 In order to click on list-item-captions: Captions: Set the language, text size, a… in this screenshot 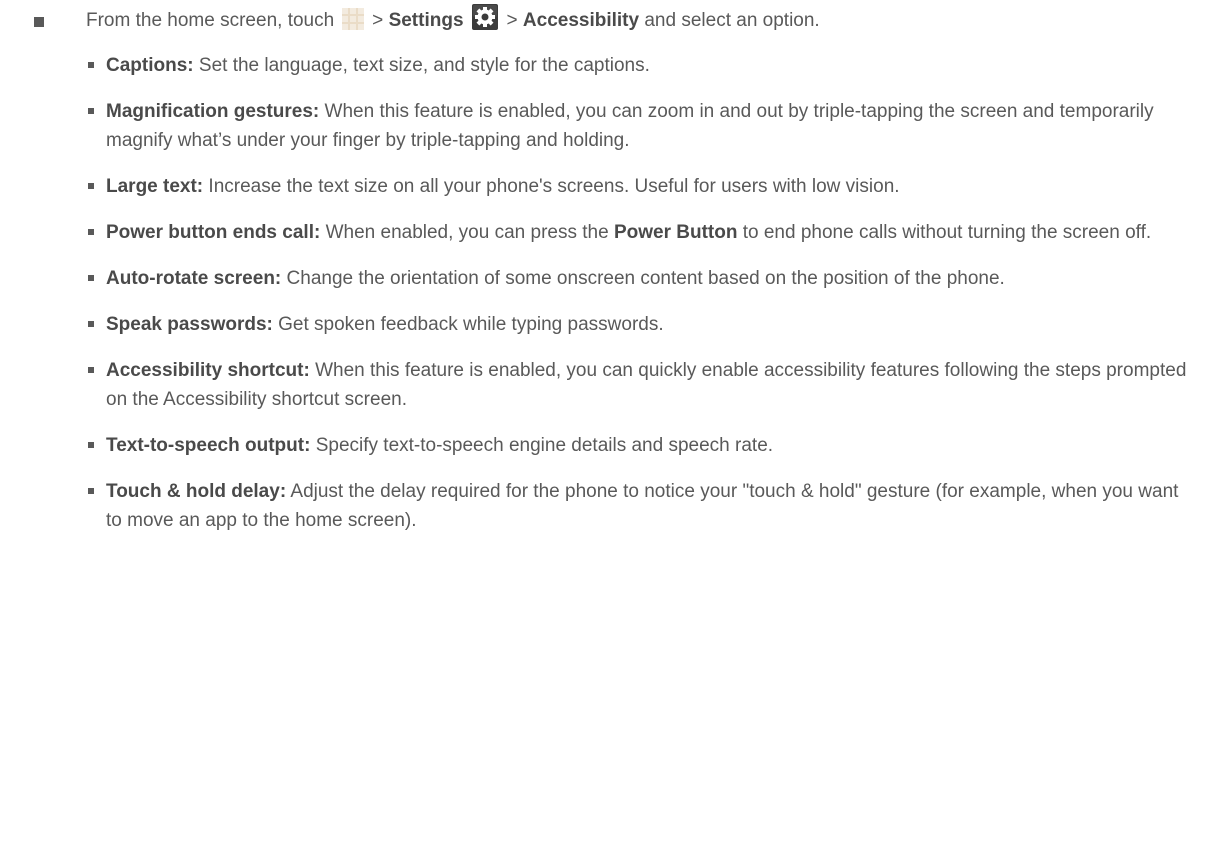, I will do `click(638, 65)`.